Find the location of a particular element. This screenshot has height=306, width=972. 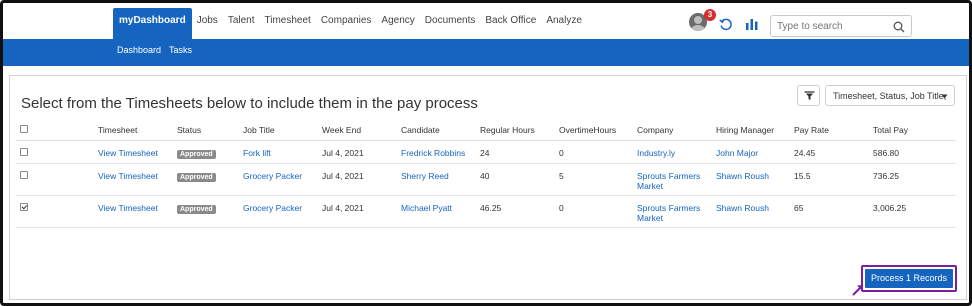

process-records-button: Process 1 Records is located at coordinates (909, 278).